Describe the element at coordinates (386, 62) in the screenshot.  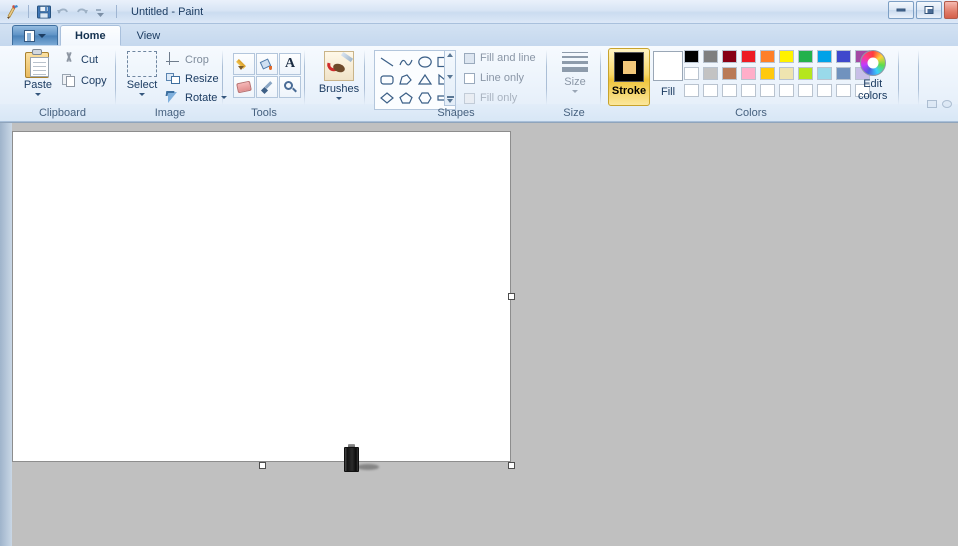
I see `shape-line` at that location.